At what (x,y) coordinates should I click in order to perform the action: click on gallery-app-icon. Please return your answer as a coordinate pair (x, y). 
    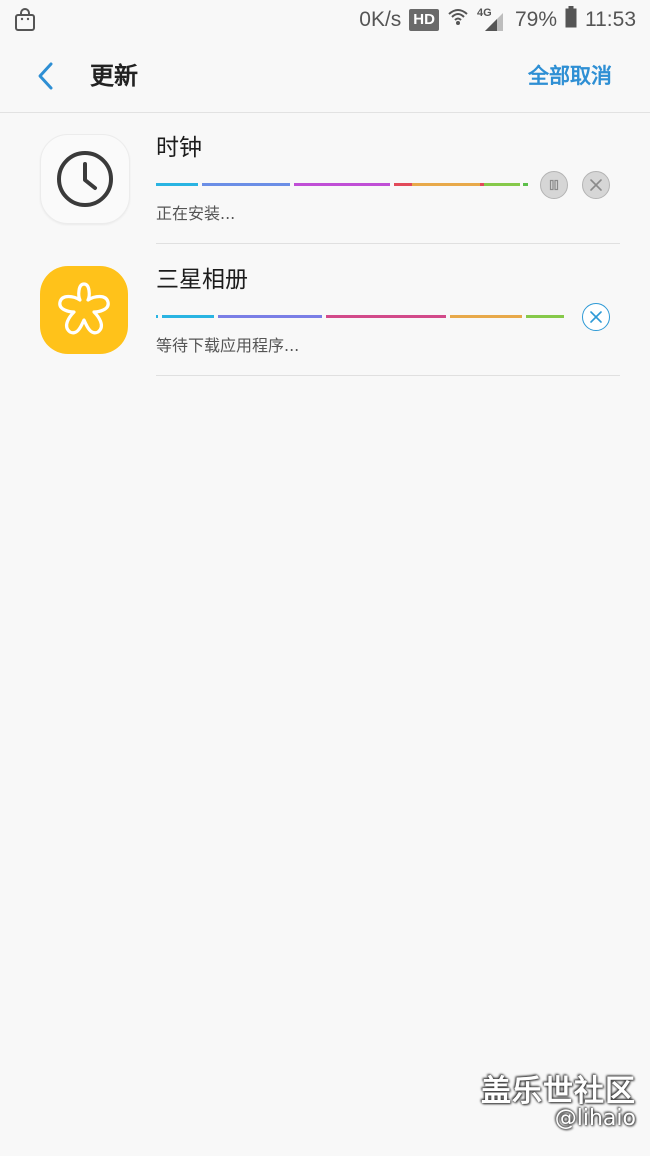
    Looking at the image, I should click on (84, 310).